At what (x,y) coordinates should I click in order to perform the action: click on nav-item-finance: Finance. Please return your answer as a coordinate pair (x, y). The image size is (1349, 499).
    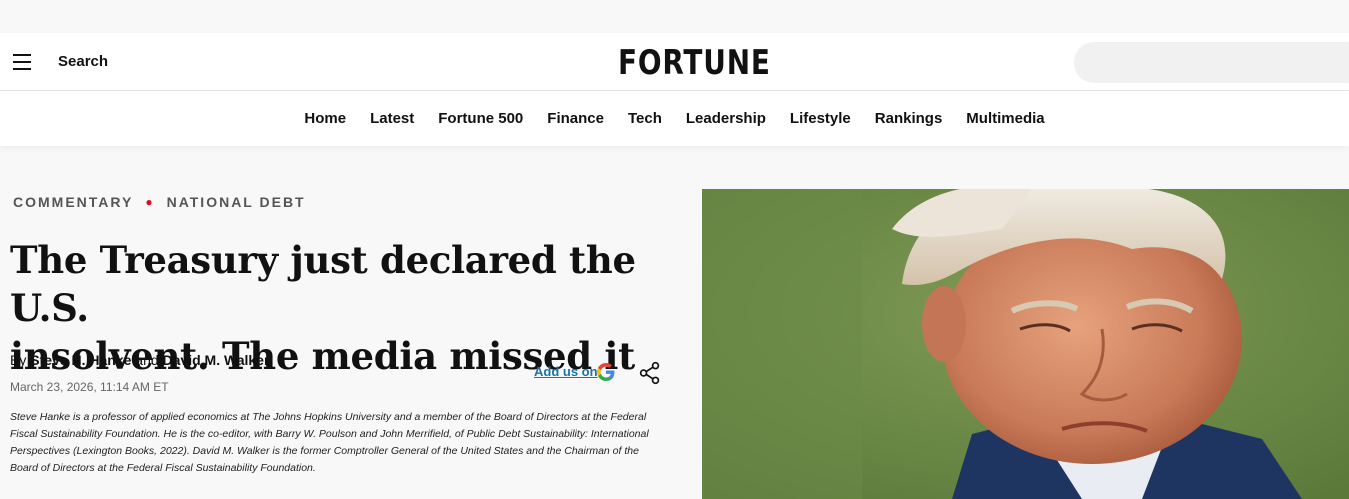
    Looking at the image, I should click on (575, 118).